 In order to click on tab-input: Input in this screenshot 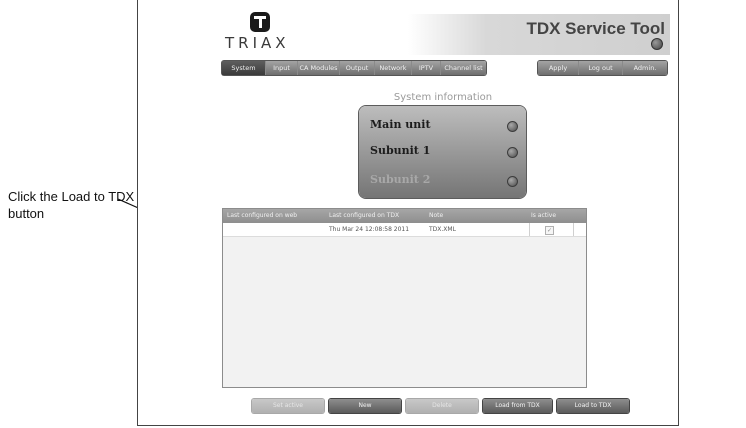, I will do `click(282, 68)`.